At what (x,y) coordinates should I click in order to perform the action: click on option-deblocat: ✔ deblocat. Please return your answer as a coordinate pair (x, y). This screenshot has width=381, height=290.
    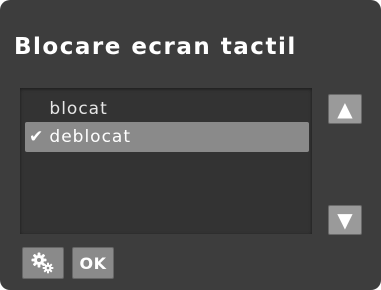
    Looking at the image, I should click on (167, 137).